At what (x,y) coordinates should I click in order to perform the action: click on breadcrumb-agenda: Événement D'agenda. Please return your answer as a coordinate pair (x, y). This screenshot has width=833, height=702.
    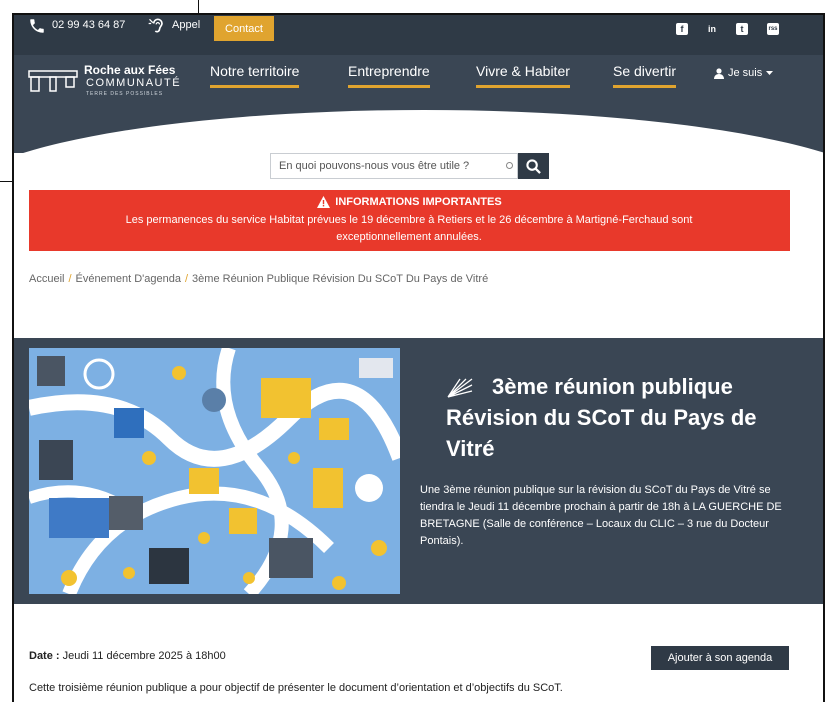
    Looking at the image, I should click on (128, 279).